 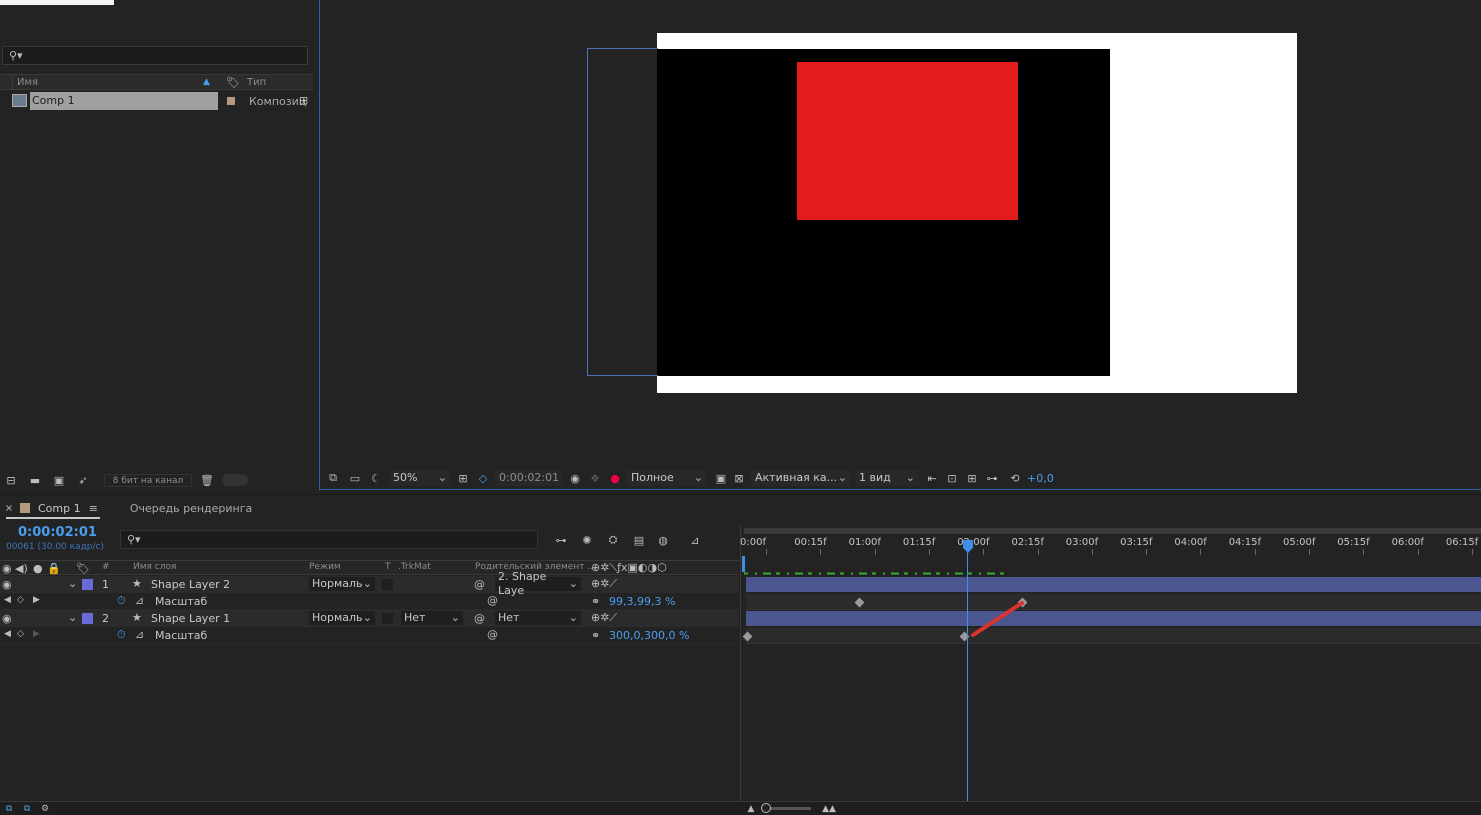 What do you see at coordinates (355, 478) in the screenshot?
I see `monitor-icon: ▭` at bounding box center [355, 478].